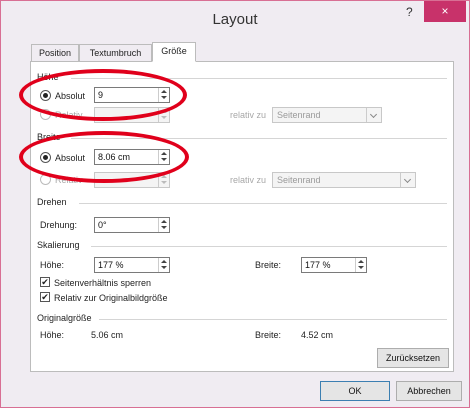  What do you see at coordinates (299, 115) in the screenshot?
I see `hoehe-relativ-zu-value: Seitenrand` at bounding box center [299, 115].